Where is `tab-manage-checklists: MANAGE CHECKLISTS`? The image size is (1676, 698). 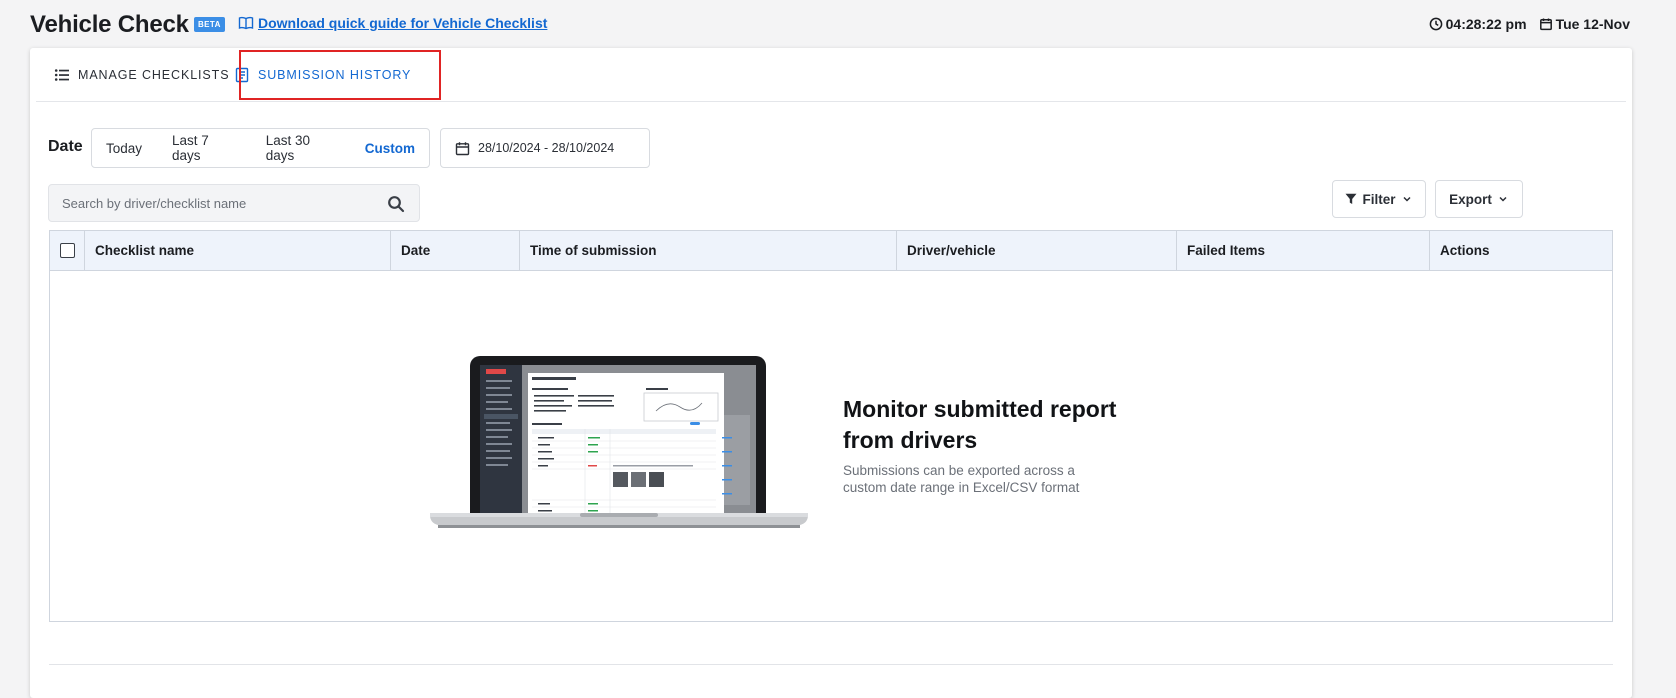 tab-manage-checklists: MANAGE CHECKLISTS is located at coordinates (141, 75).